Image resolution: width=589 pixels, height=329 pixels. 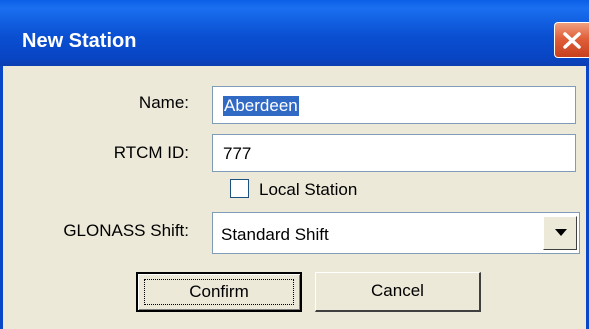 I want to click on chevron-down-icon, so click(x=561, y=232).